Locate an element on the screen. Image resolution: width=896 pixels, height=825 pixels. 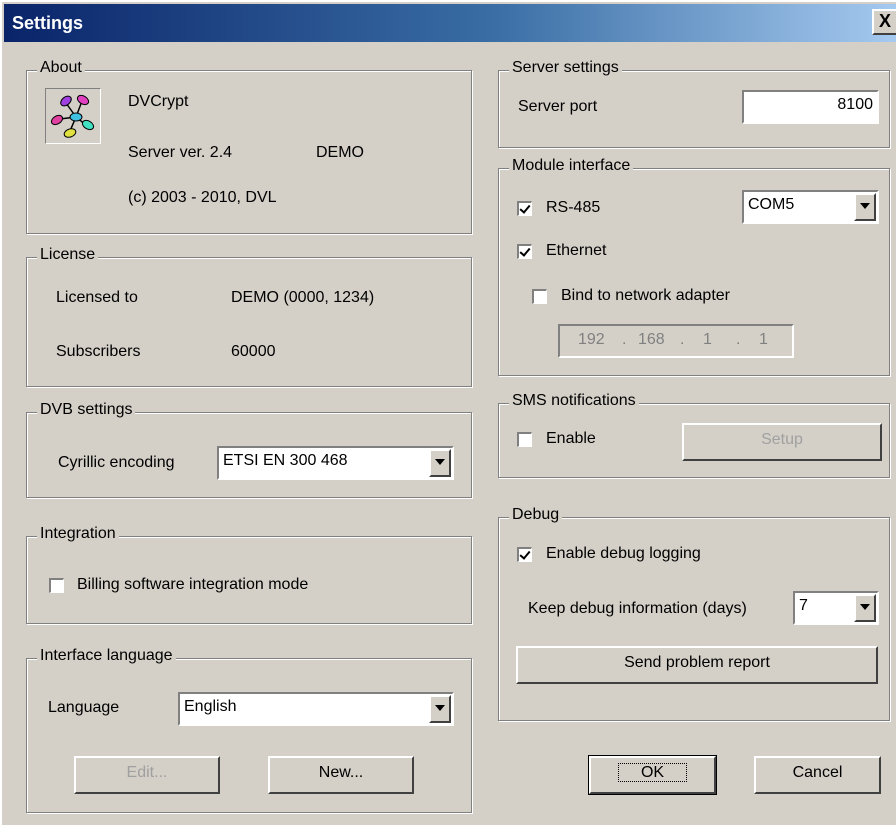
close-icon: X is located at coordinates (884, 21).